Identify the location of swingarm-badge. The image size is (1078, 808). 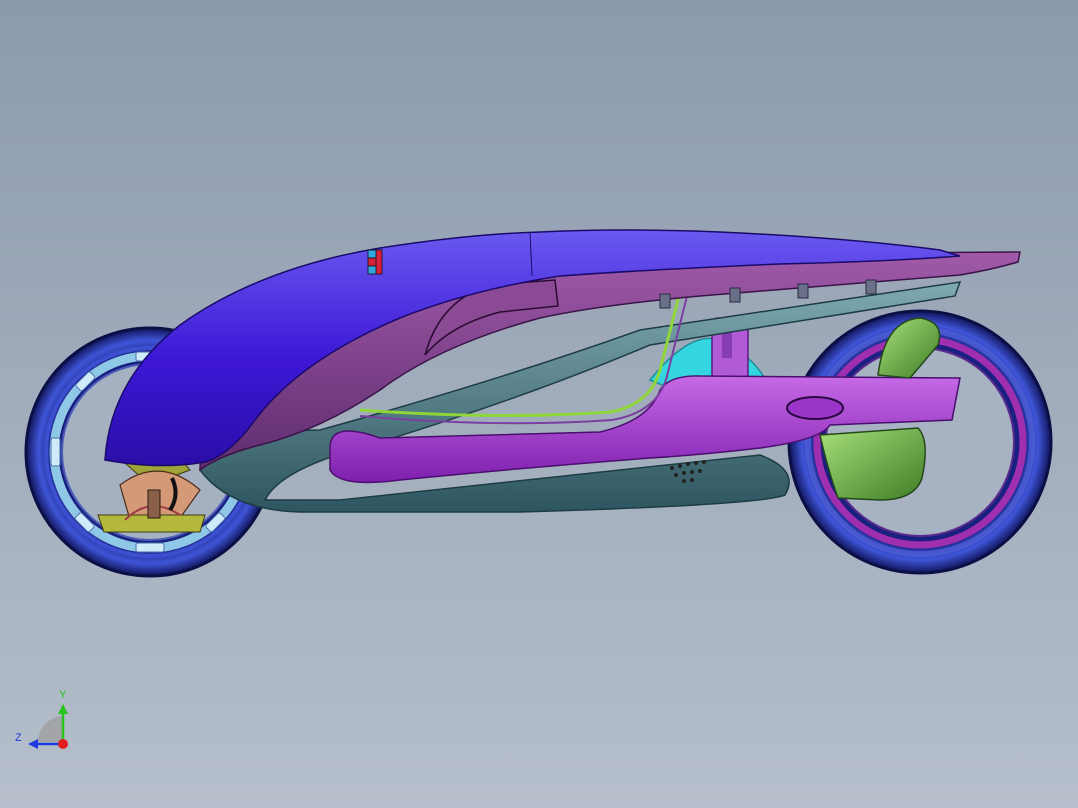
(815, 408).